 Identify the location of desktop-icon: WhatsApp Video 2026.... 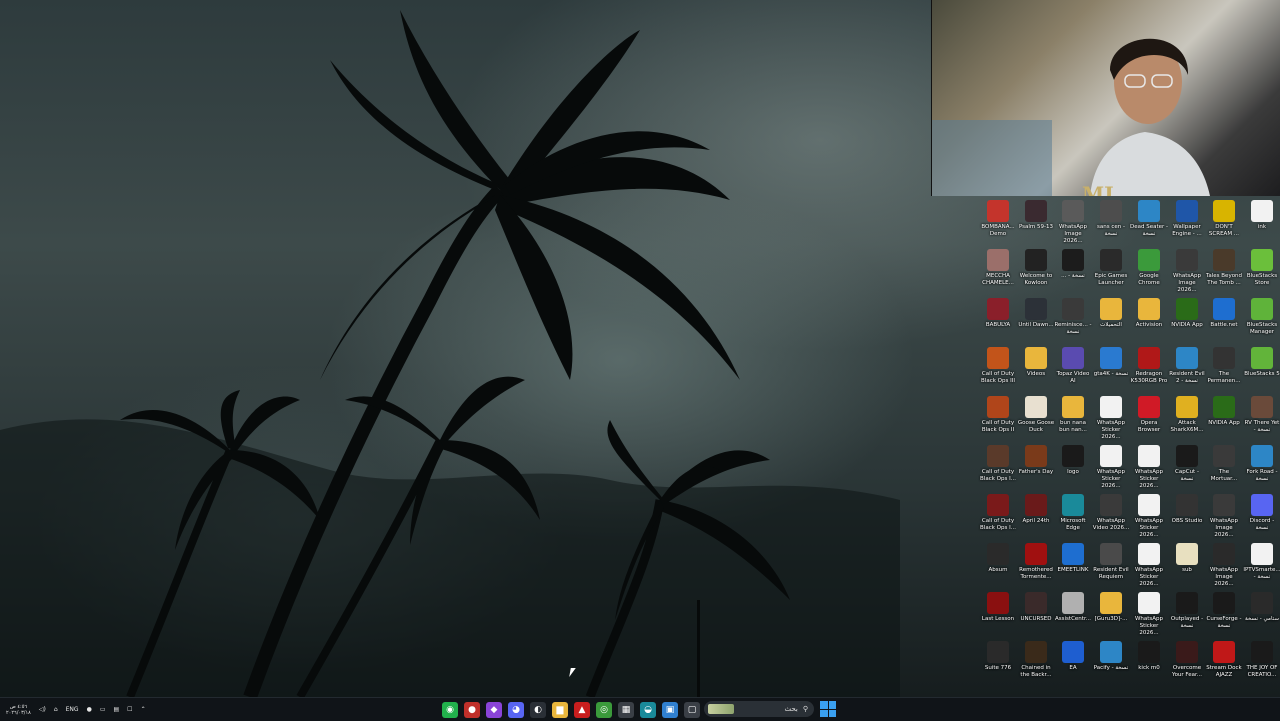
(1111, 518).